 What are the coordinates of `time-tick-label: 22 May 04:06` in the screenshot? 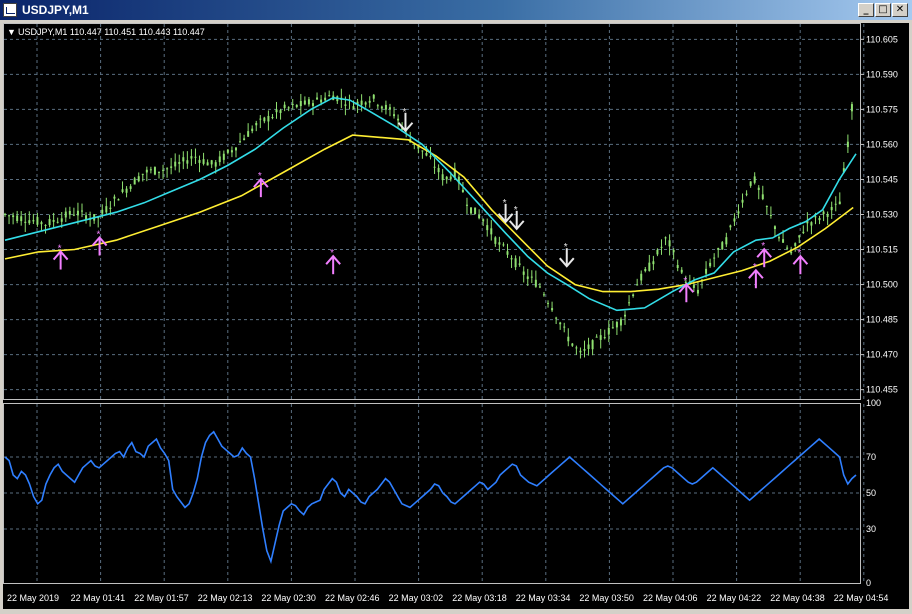 It's located at (670, 598).